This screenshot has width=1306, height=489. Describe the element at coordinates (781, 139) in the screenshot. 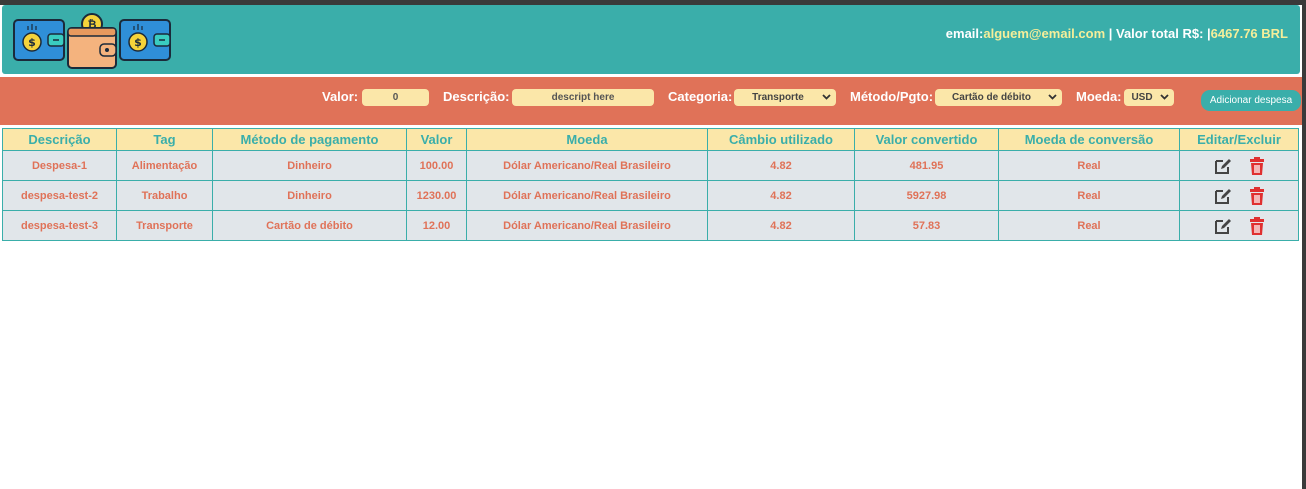

I see `header-cambio: Câmbio utilizado` at that location.